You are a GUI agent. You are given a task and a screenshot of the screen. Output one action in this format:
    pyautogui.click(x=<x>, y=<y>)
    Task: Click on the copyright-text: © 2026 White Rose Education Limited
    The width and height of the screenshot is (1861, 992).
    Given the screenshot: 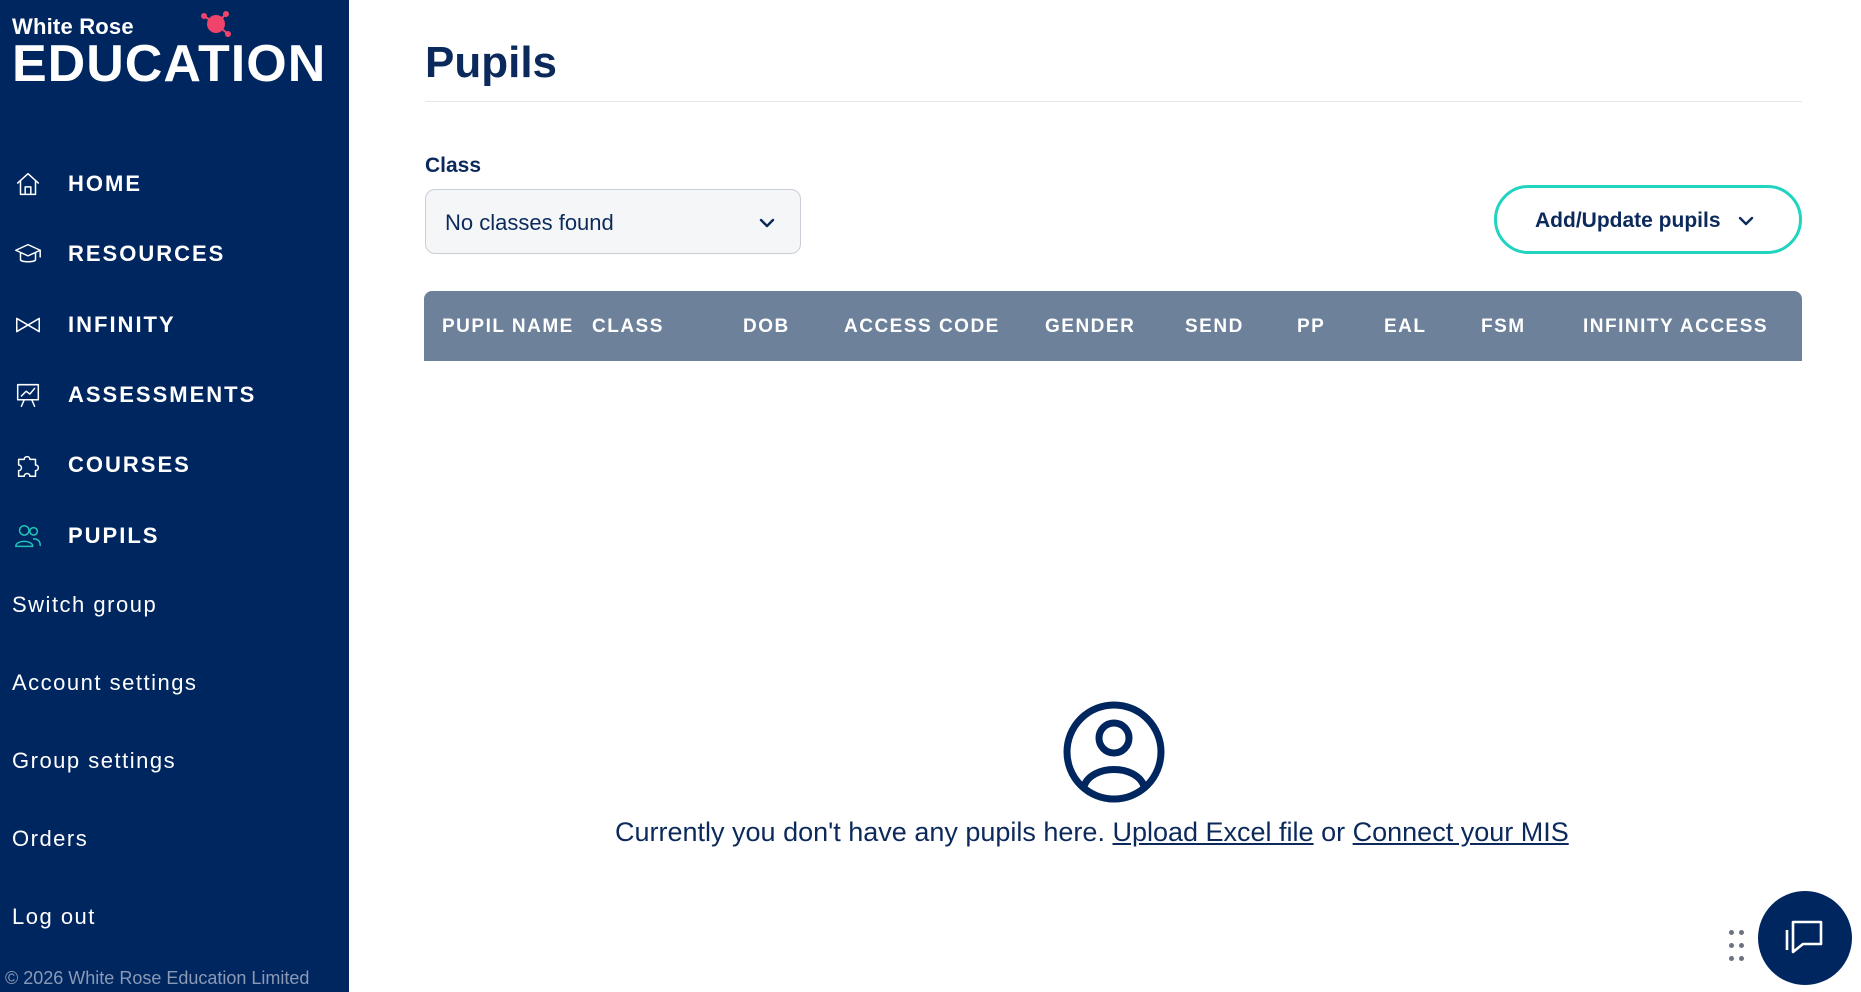 What is the action you would take?
    pyautogui.click(x=157, y=978)
    